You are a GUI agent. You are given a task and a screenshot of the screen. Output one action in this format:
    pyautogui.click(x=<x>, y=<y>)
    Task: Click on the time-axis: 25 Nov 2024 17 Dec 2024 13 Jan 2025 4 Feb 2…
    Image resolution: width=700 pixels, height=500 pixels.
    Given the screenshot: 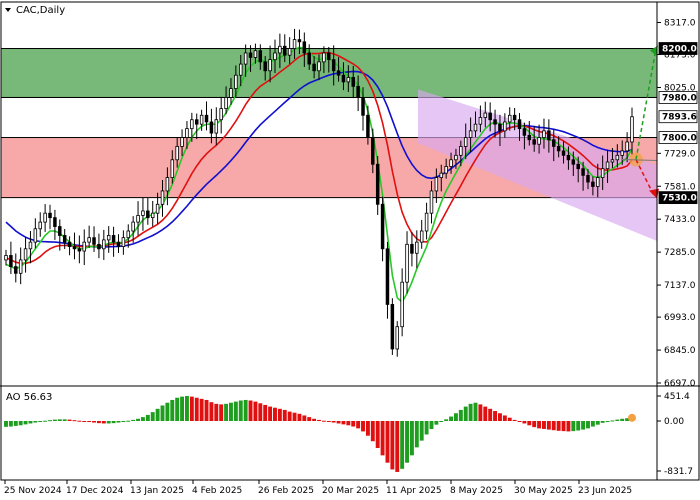 What is the action you would take?
    pyautogui.click(x=318, y=488)
    